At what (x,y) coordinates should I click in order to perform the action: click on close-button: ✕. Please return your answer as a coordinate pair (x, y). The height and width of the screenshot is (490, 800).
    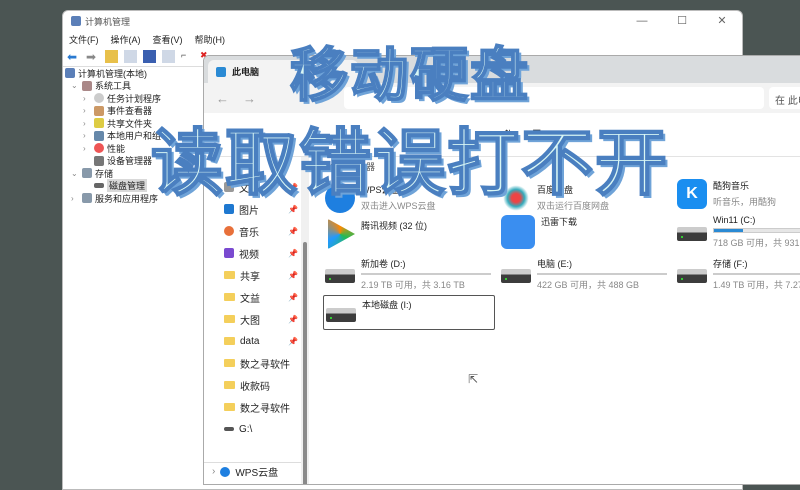
    Looking at the image, I should click on (722, 21).